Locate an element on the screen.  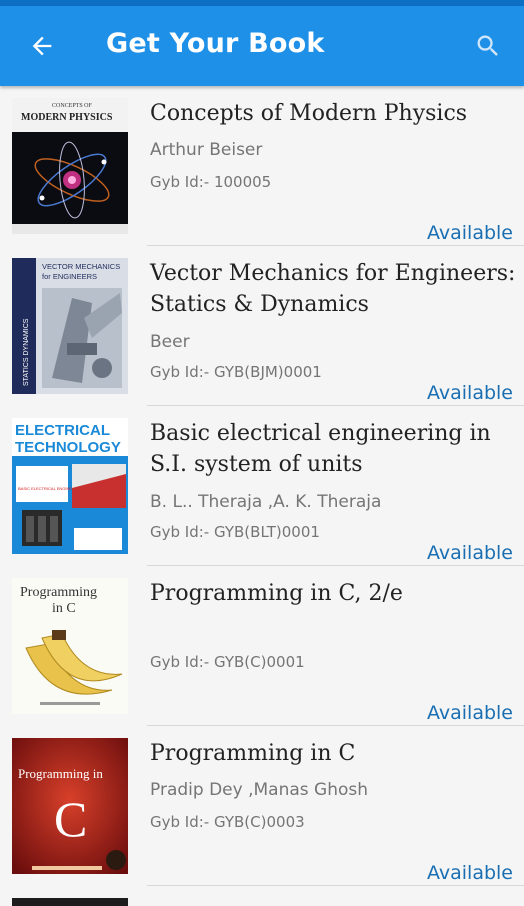
app-bar: Get Your Book is located at coordinates (262, 46).